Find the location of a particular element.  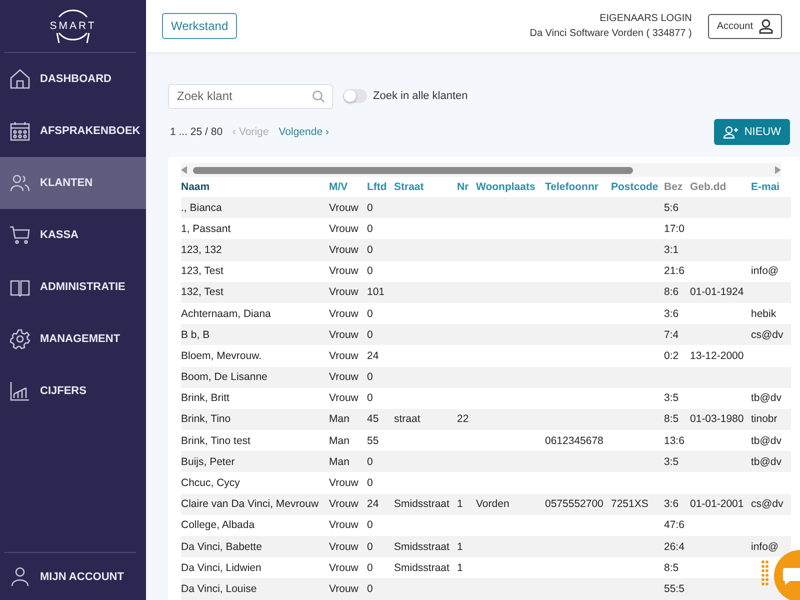

table-cell: 3:5 is located at coordinates (671, 398).